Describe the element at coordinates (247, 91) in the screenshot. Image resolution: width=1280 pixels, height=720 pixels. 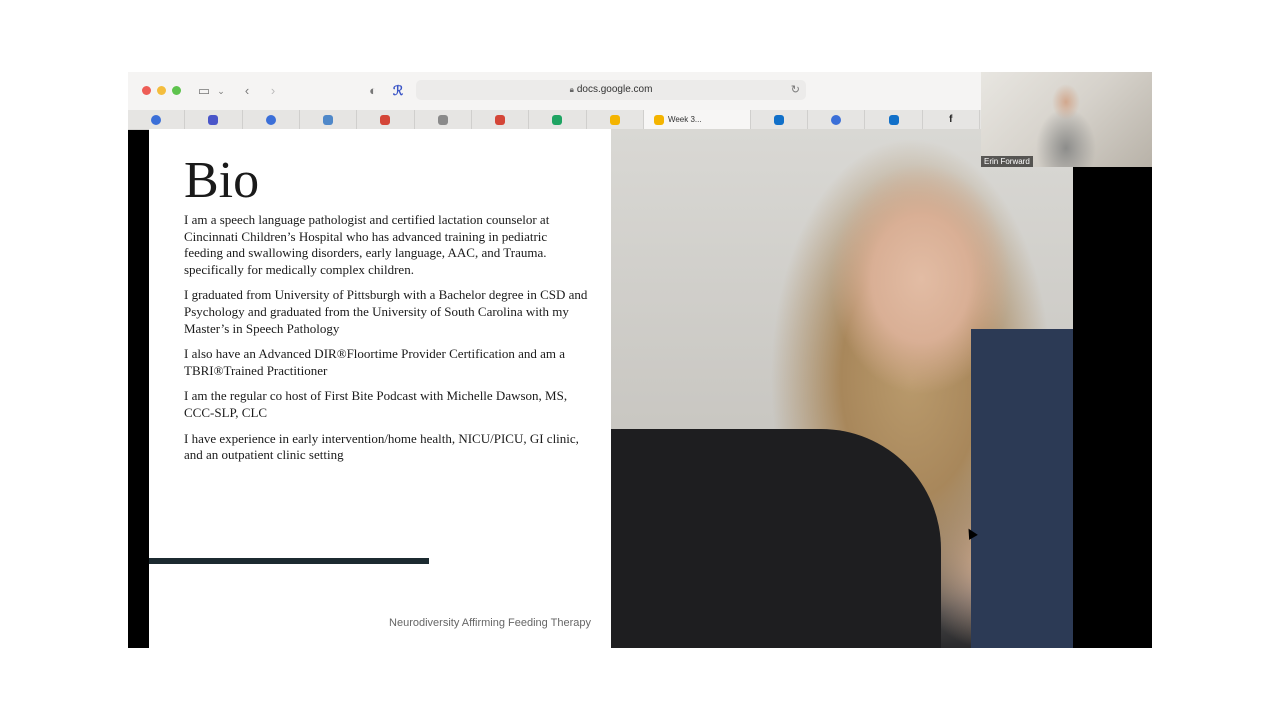
I see `back-icon: ‹` at that location.